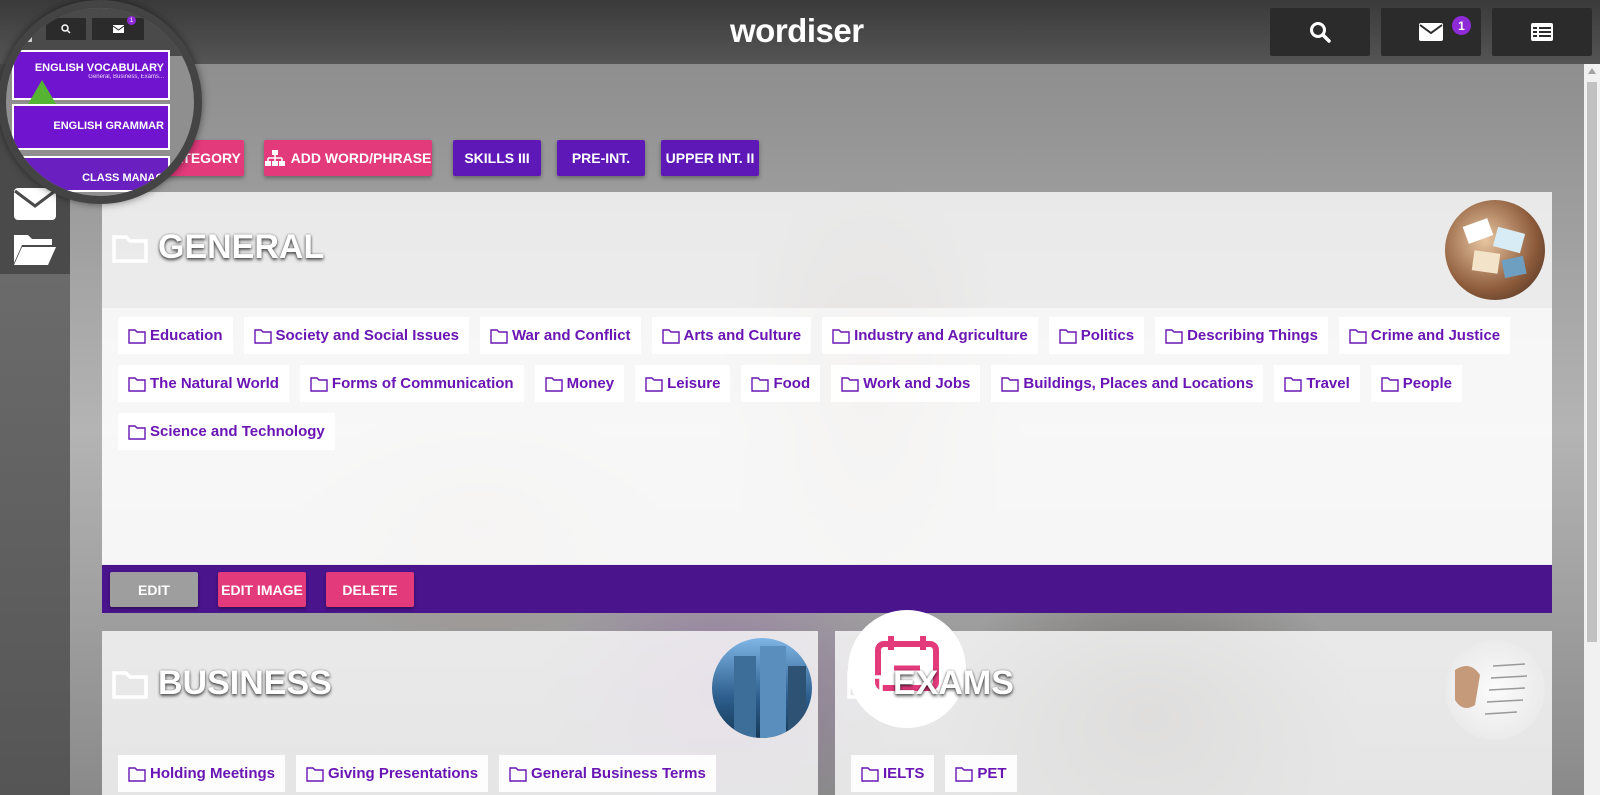  Describe the element at coordinates (411, 383) in the screenshot. I see `subcategory-link: Forms of Communication` at that location.